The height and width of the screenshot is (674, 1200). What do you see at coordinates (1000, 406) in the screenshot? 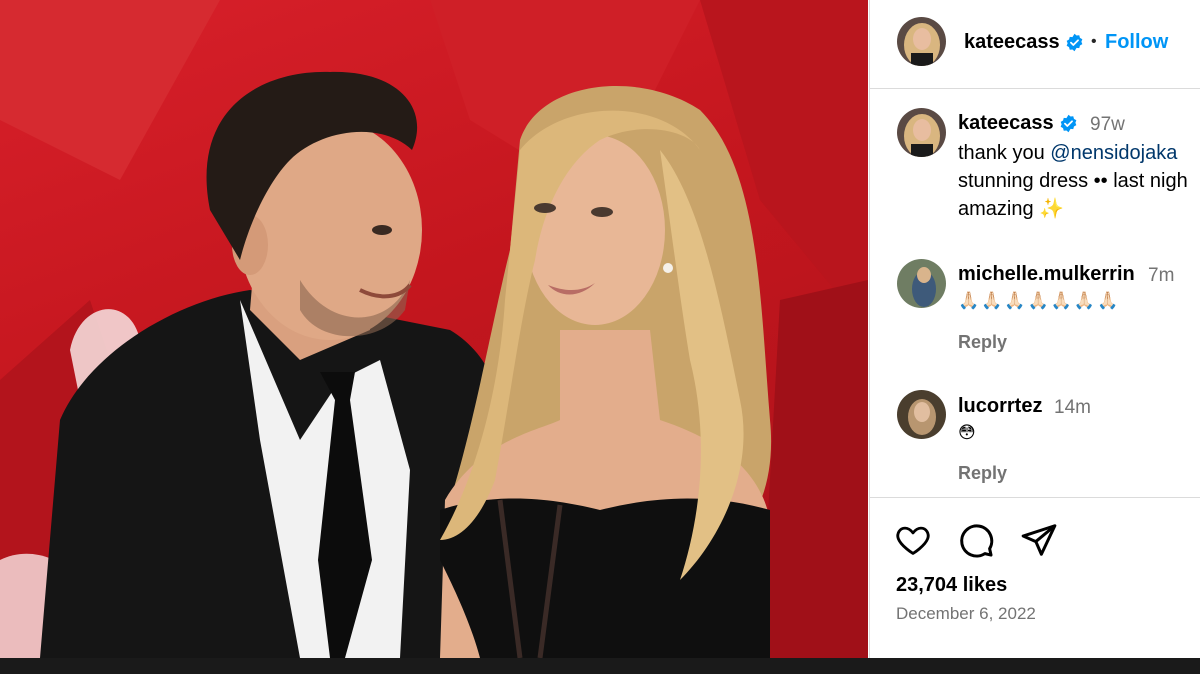
I see `comment-username: lucorrtez` at bounding box center [1000, 406].